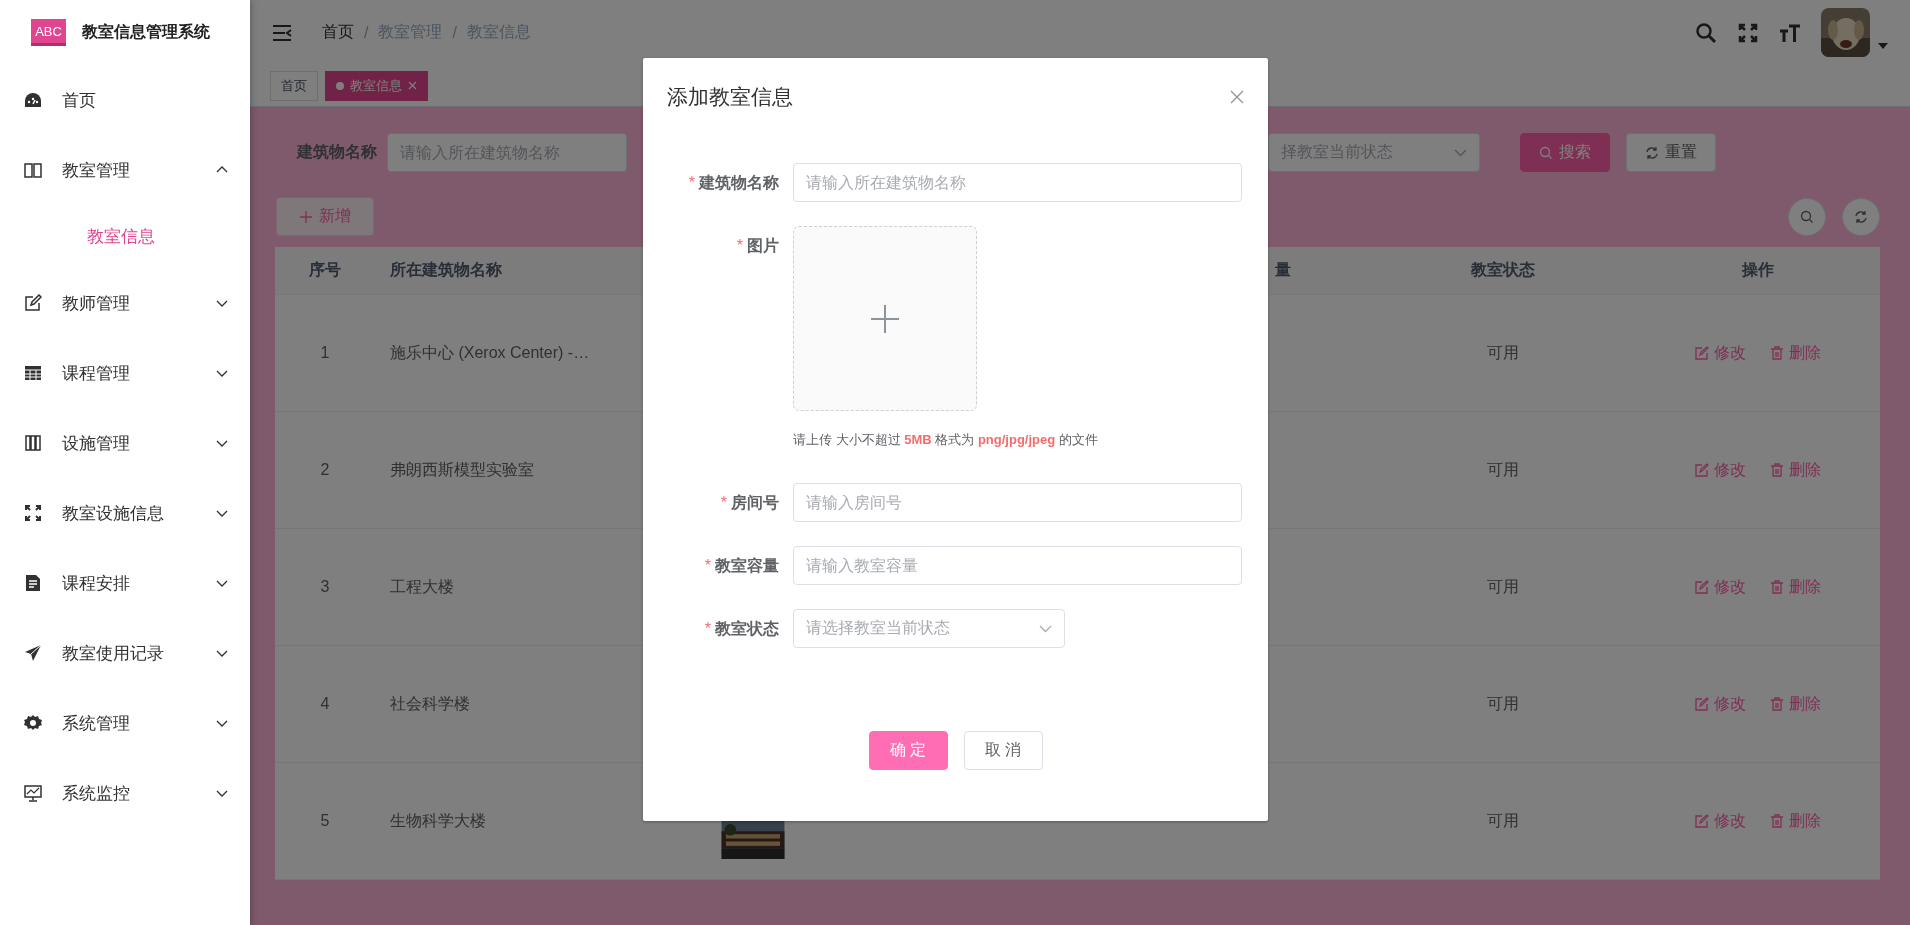 The height and width of the screenshot is (925, 1910). Describe the element at coordinates (430, 703) in the screenshot. I see `table-cell-text: 社会科学楼` at that location.